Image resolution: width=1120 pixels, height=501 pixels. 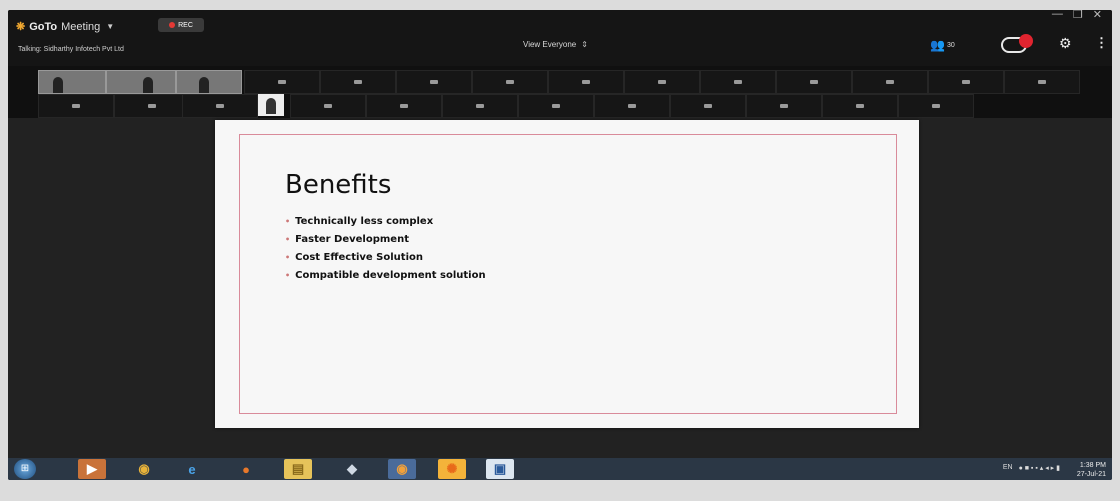 I want to click on bullet-item: • Cost Effective Solution, so click(x=385, y=257).